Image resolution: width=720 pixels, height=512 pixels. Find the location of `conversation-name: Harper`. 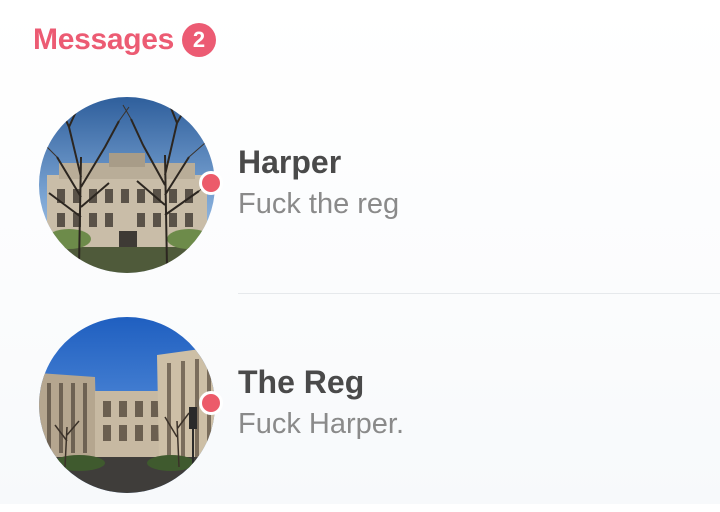

conversation-name: Harper is located at coordinates (290, 162).